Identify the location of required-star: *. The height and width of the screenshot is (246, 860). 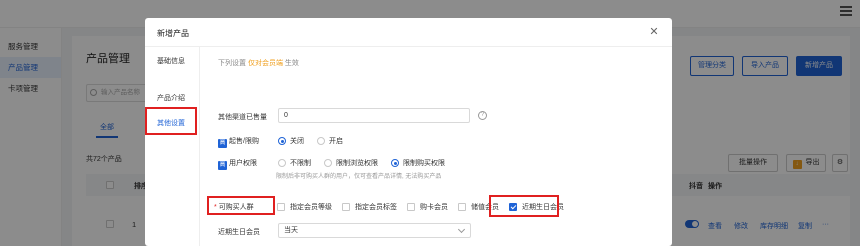
(215, 207).